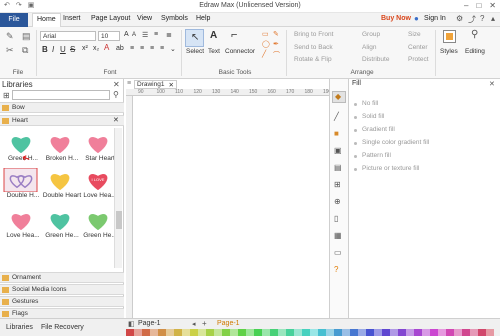 The width and height of the screenshot is (500, 336). Describe the element at coordinates (61, 95) in the screenshot. I see `library-search-input` at that location.